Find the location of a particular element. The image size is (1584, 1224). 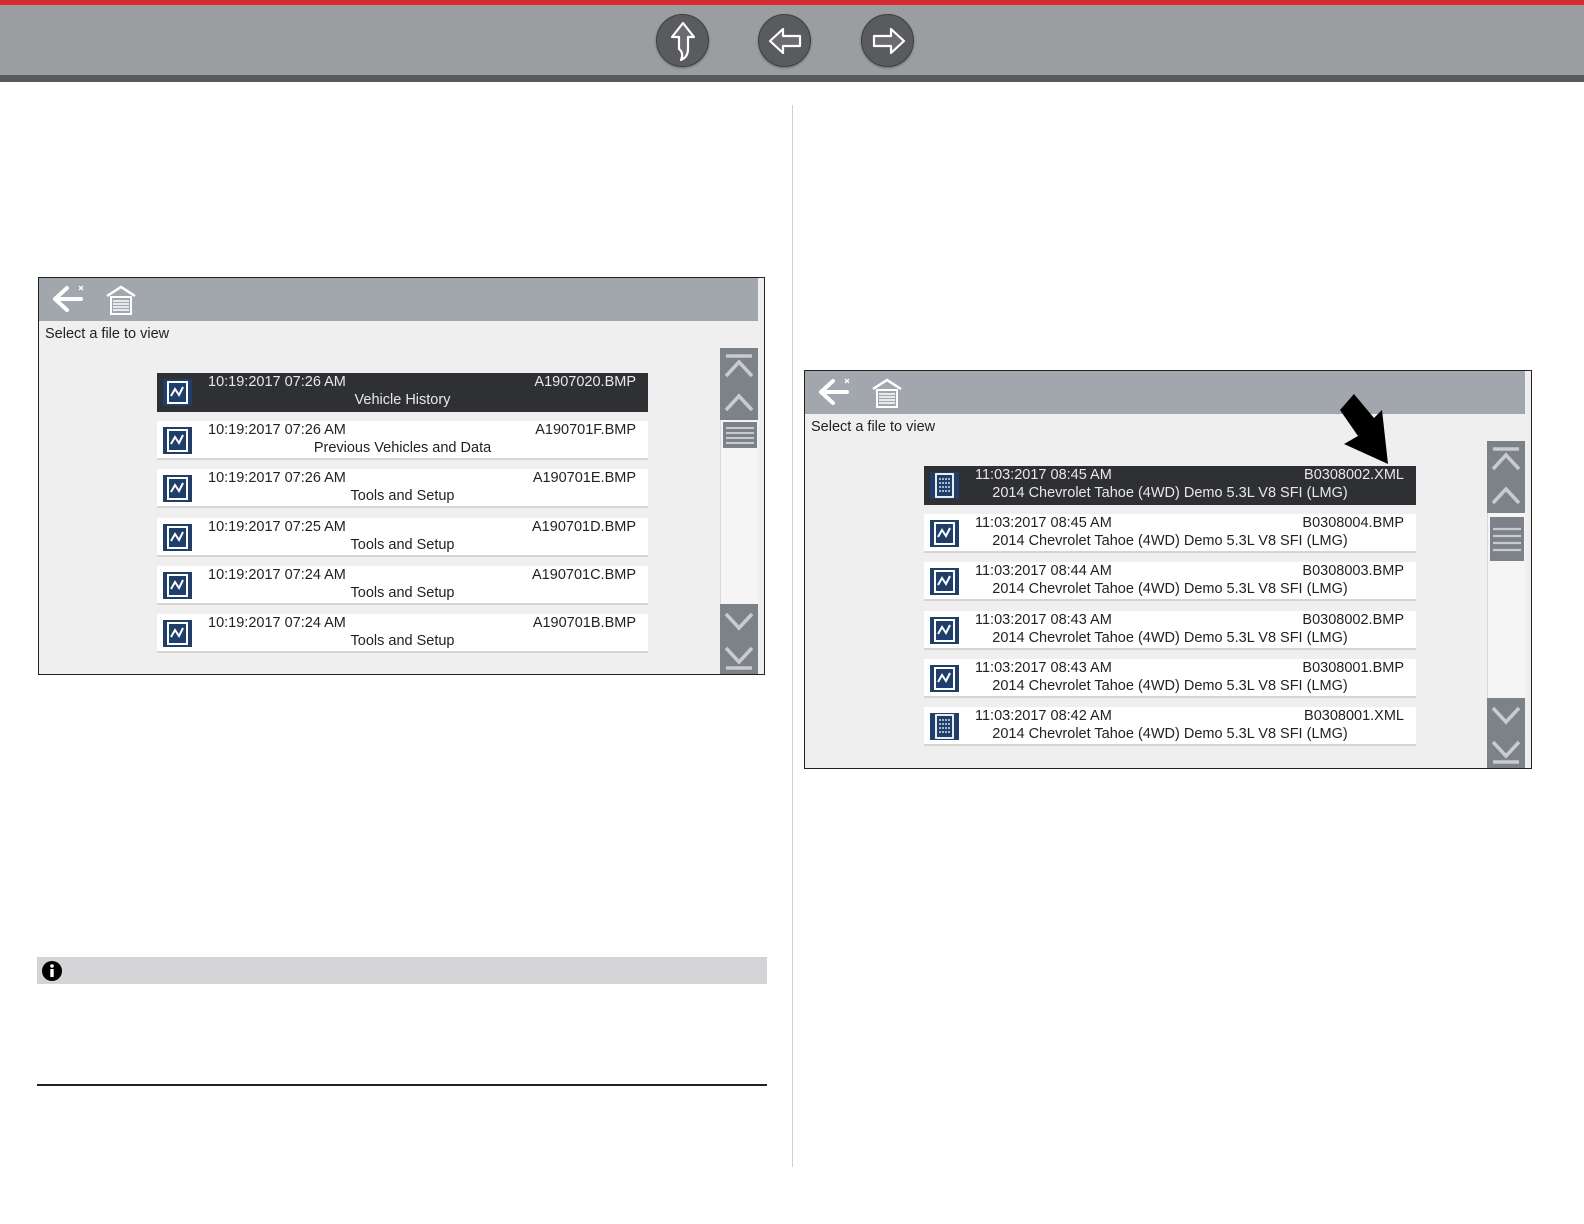

file-name: A190701D.BMP is located at coordinates (584, 527).